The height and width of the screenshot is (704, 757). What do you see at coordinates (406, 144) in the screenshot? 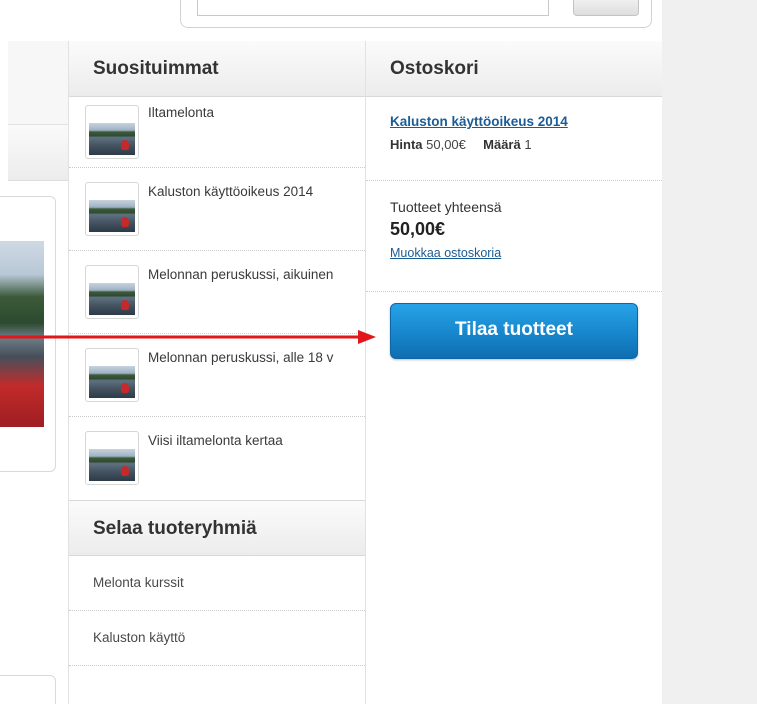
I see `price-label: Hinta` at bounding box center [406, 144].